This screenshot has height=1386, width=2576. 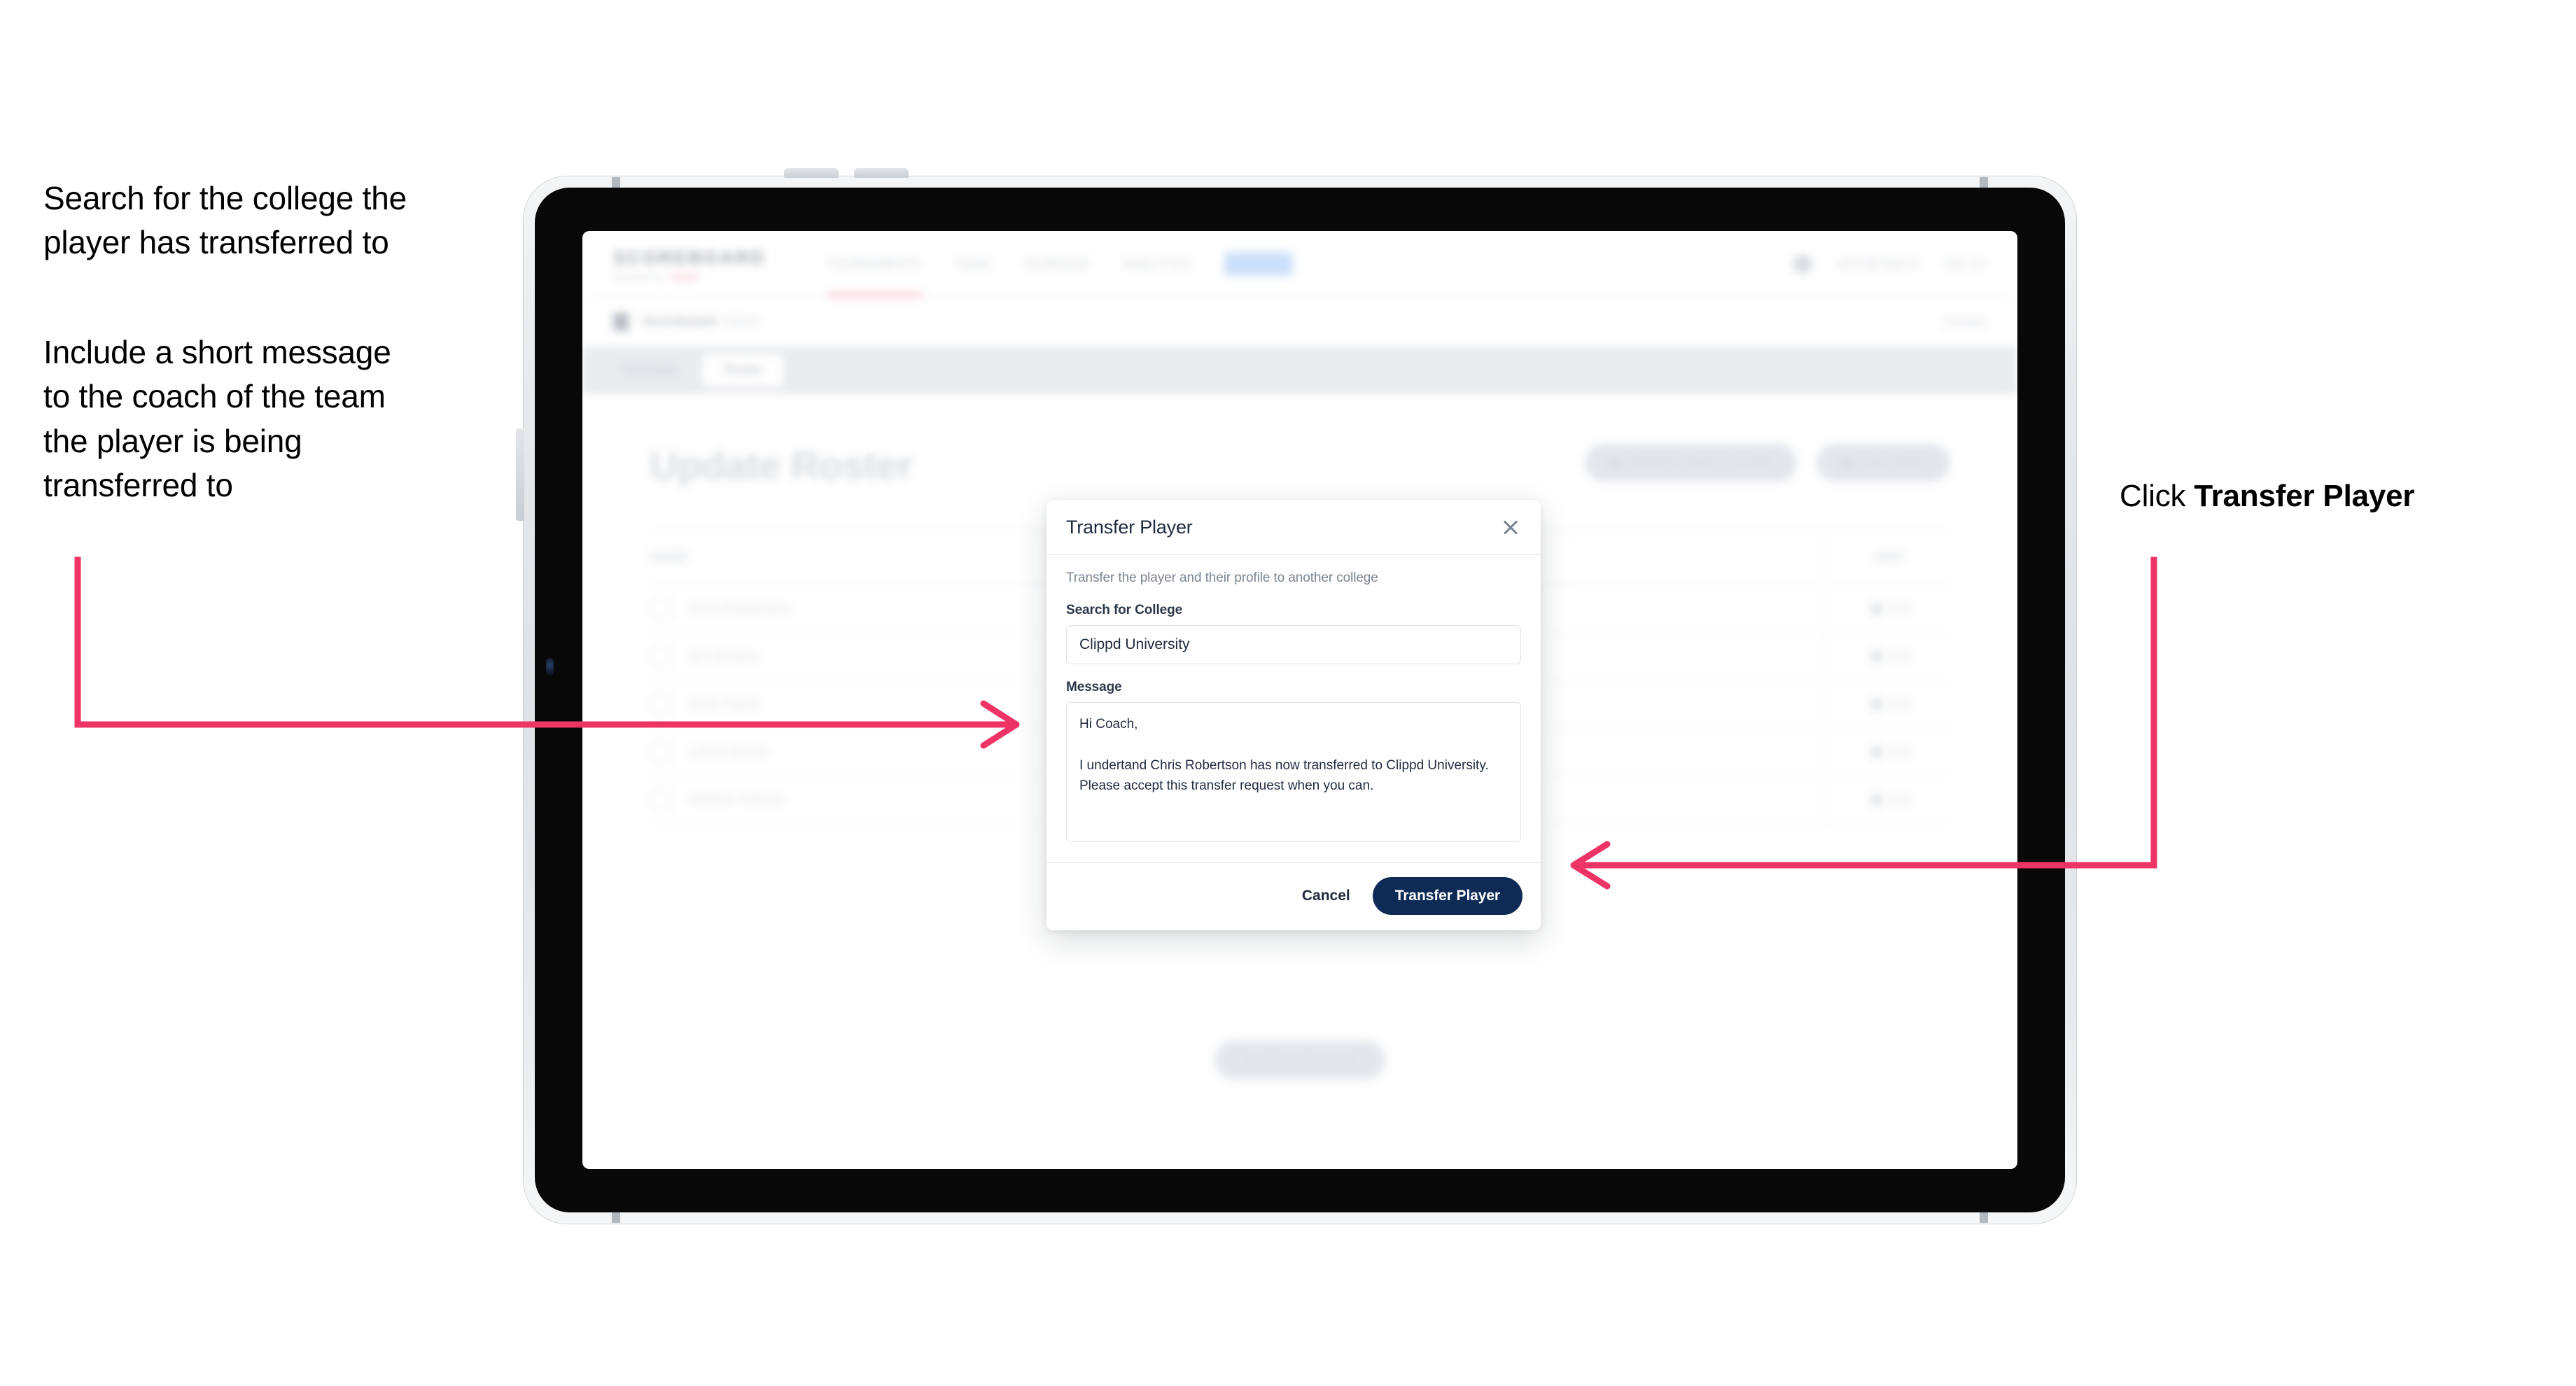 What do you see at coordinates (1326, 896) in the screenshot?
I see `cancel-button: Cancel` at bounding box center [1326, 896].